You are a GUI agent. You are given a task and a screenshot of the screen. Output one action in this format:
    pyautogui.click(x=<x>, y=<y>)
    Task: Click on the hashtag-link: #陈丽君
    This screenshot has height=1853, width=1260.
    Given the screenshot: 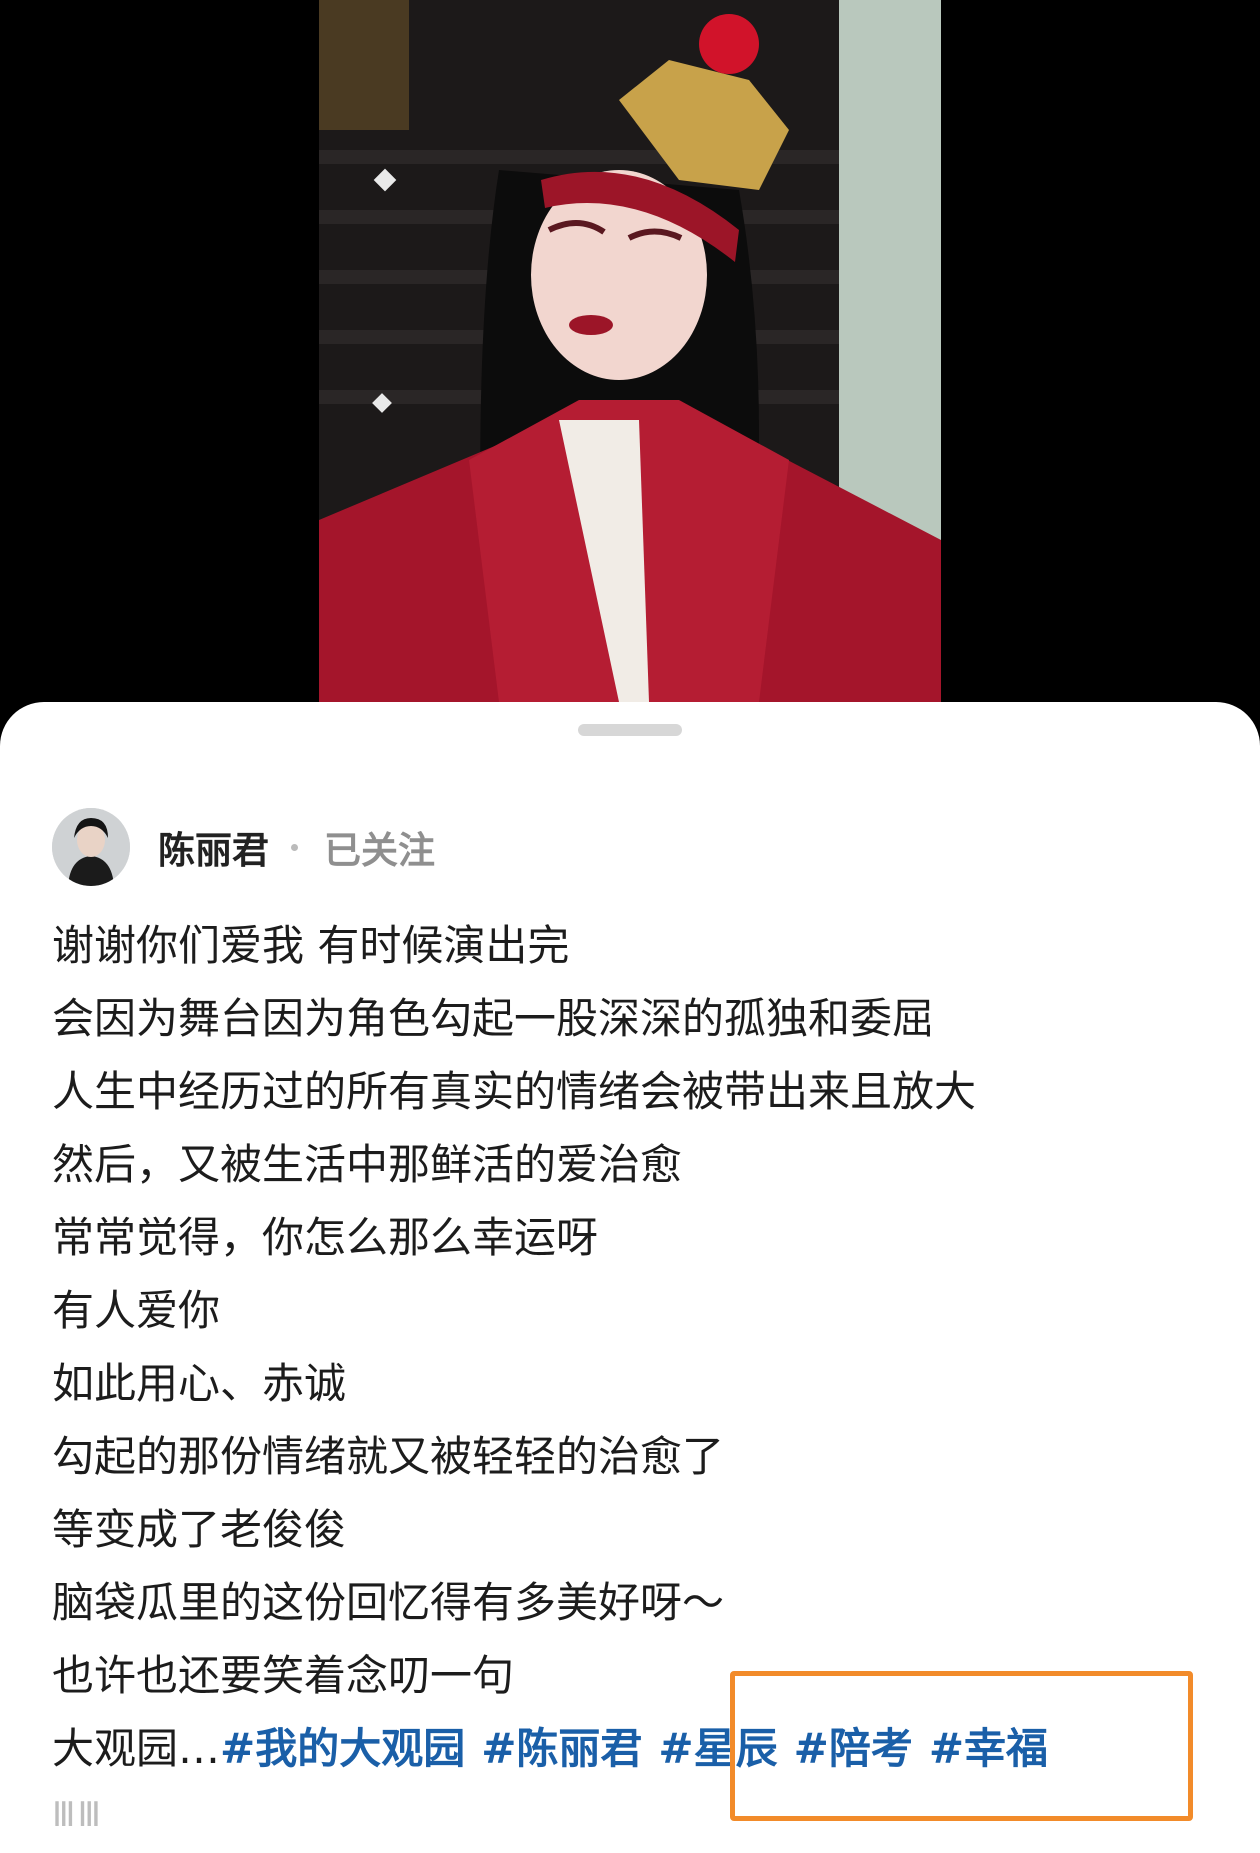 What is the action you would take?
    pyautogui.click(x=561, y=1748)
    